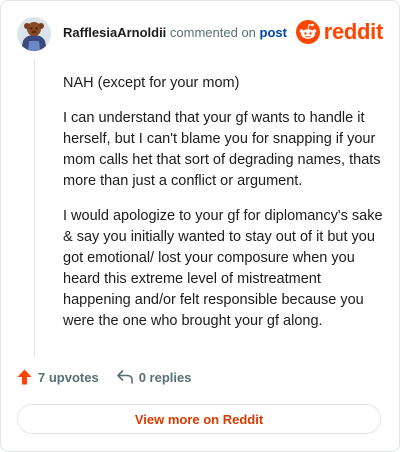 The height and width of the screenshot is (452, 400). What do you see at coordinates (34, 208) in the screenshot?
I see `thread-line` at bounding box center [34, 208].